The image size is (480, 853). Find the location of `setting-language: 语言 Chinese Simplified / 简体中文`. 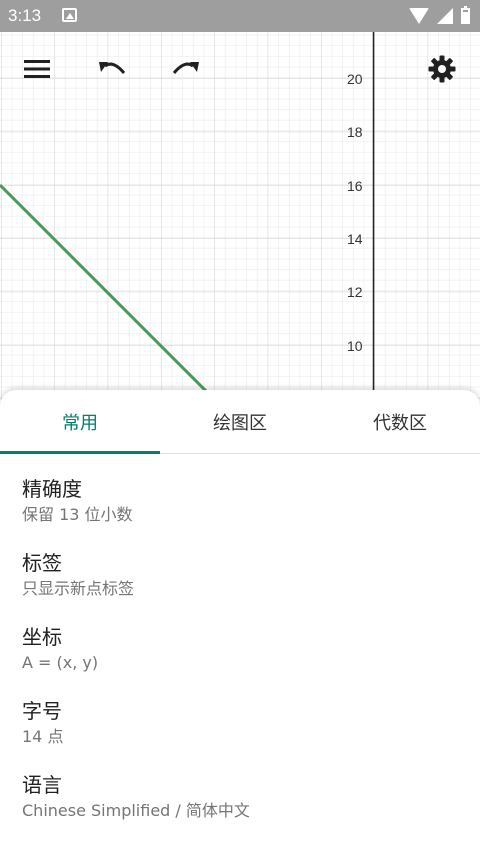

setting-language: 语言 Chinese Simplified / 简体中文 is located at coordinates (136, 797).